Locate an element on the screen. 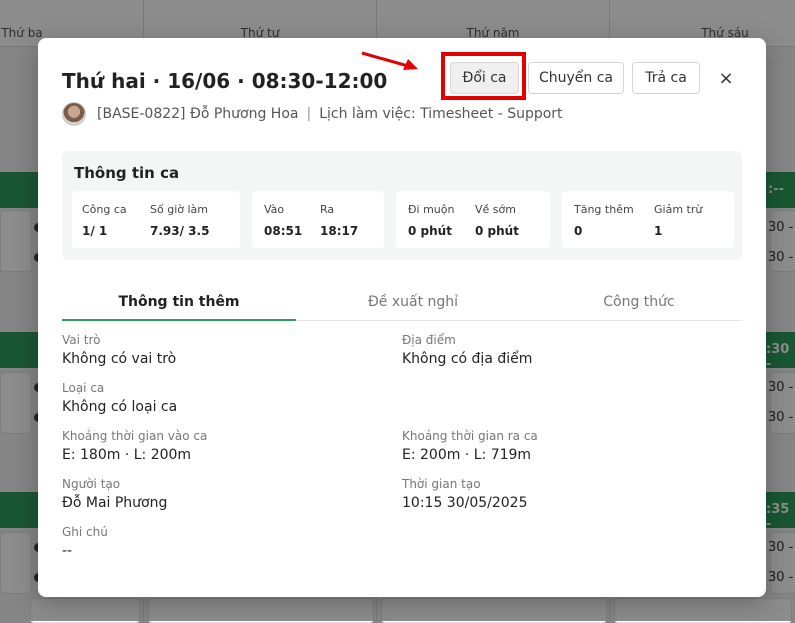  stat-label: Số giờ làm is located at coordinates (179, 209).